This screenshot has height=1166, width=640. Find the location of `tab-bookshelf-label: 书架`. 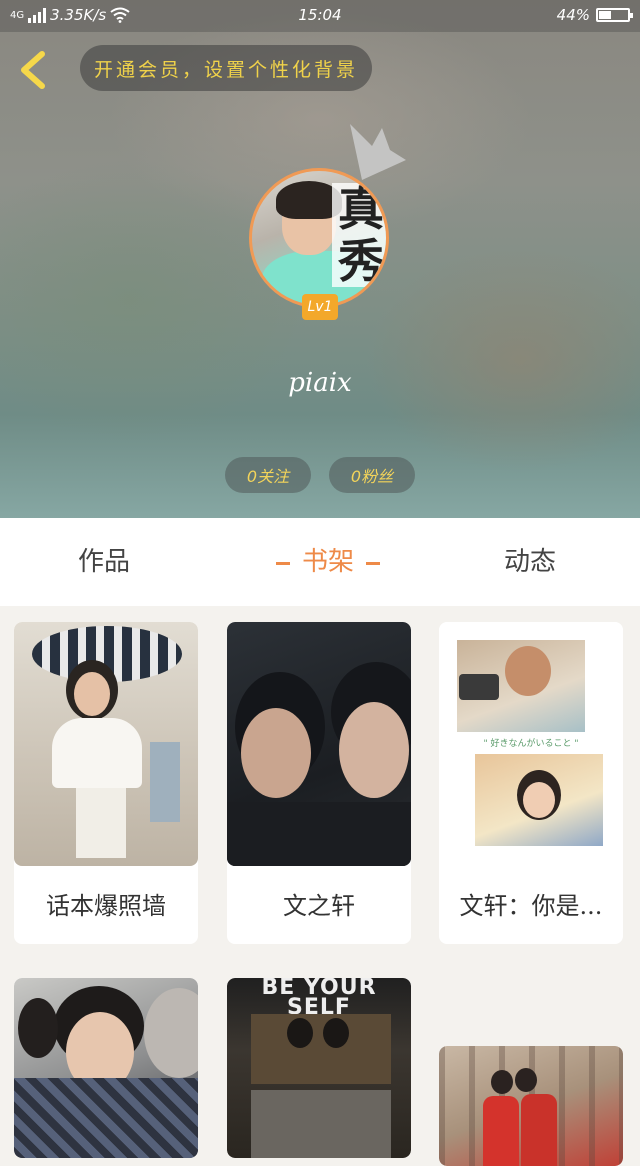

tab-bookshelf-label: 书架 is located at coordinates (328, 562).